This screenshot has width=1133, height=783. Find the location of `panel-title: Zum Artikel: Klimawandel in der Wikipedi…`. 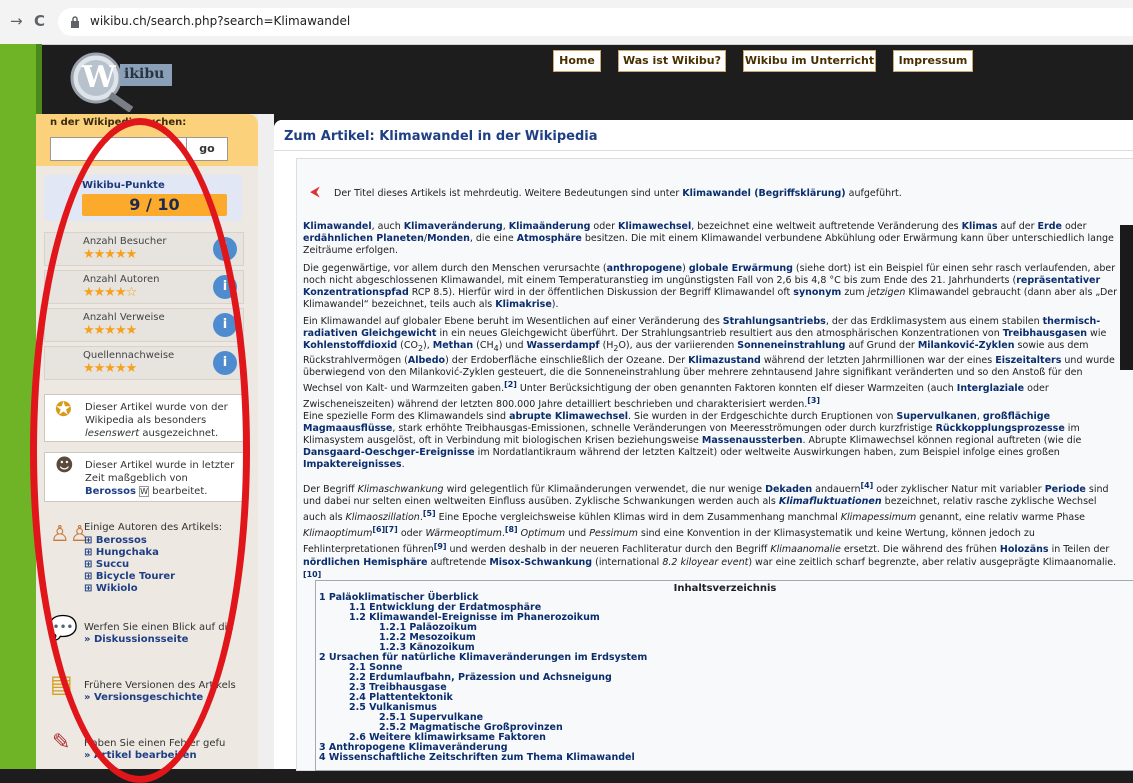

panel-title: Zum Artikel: Klimawandel in der Wikipedi… is located at coordinates (441, 136).